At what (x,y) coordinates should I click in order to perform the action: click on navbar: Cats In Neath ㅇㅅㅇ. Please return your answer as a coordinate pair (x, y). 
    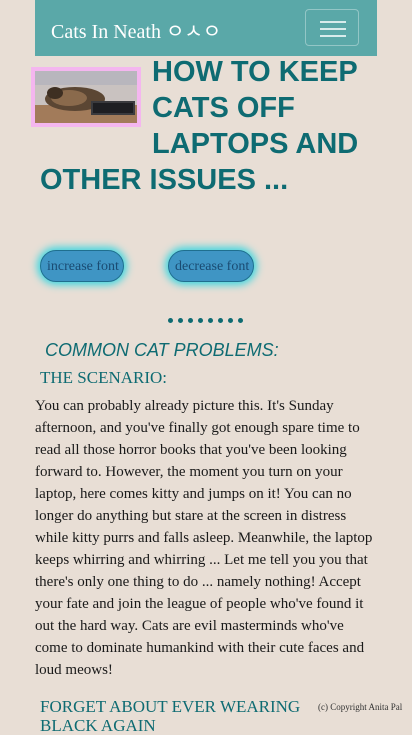
    Looking at the image, I should click on (206, 28).